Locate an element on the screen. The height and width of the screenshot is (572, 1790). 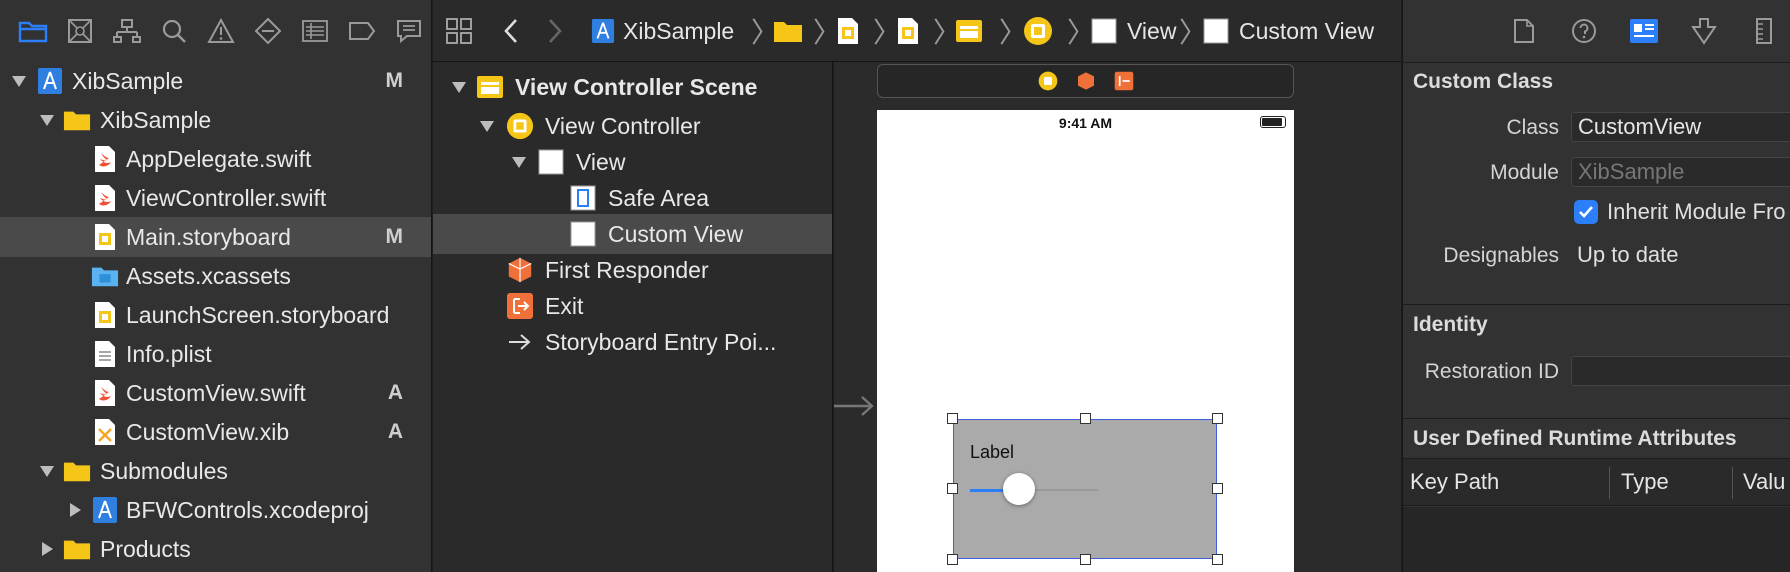
tree-item-file: Info.plist is located at coordinates (215, 354).